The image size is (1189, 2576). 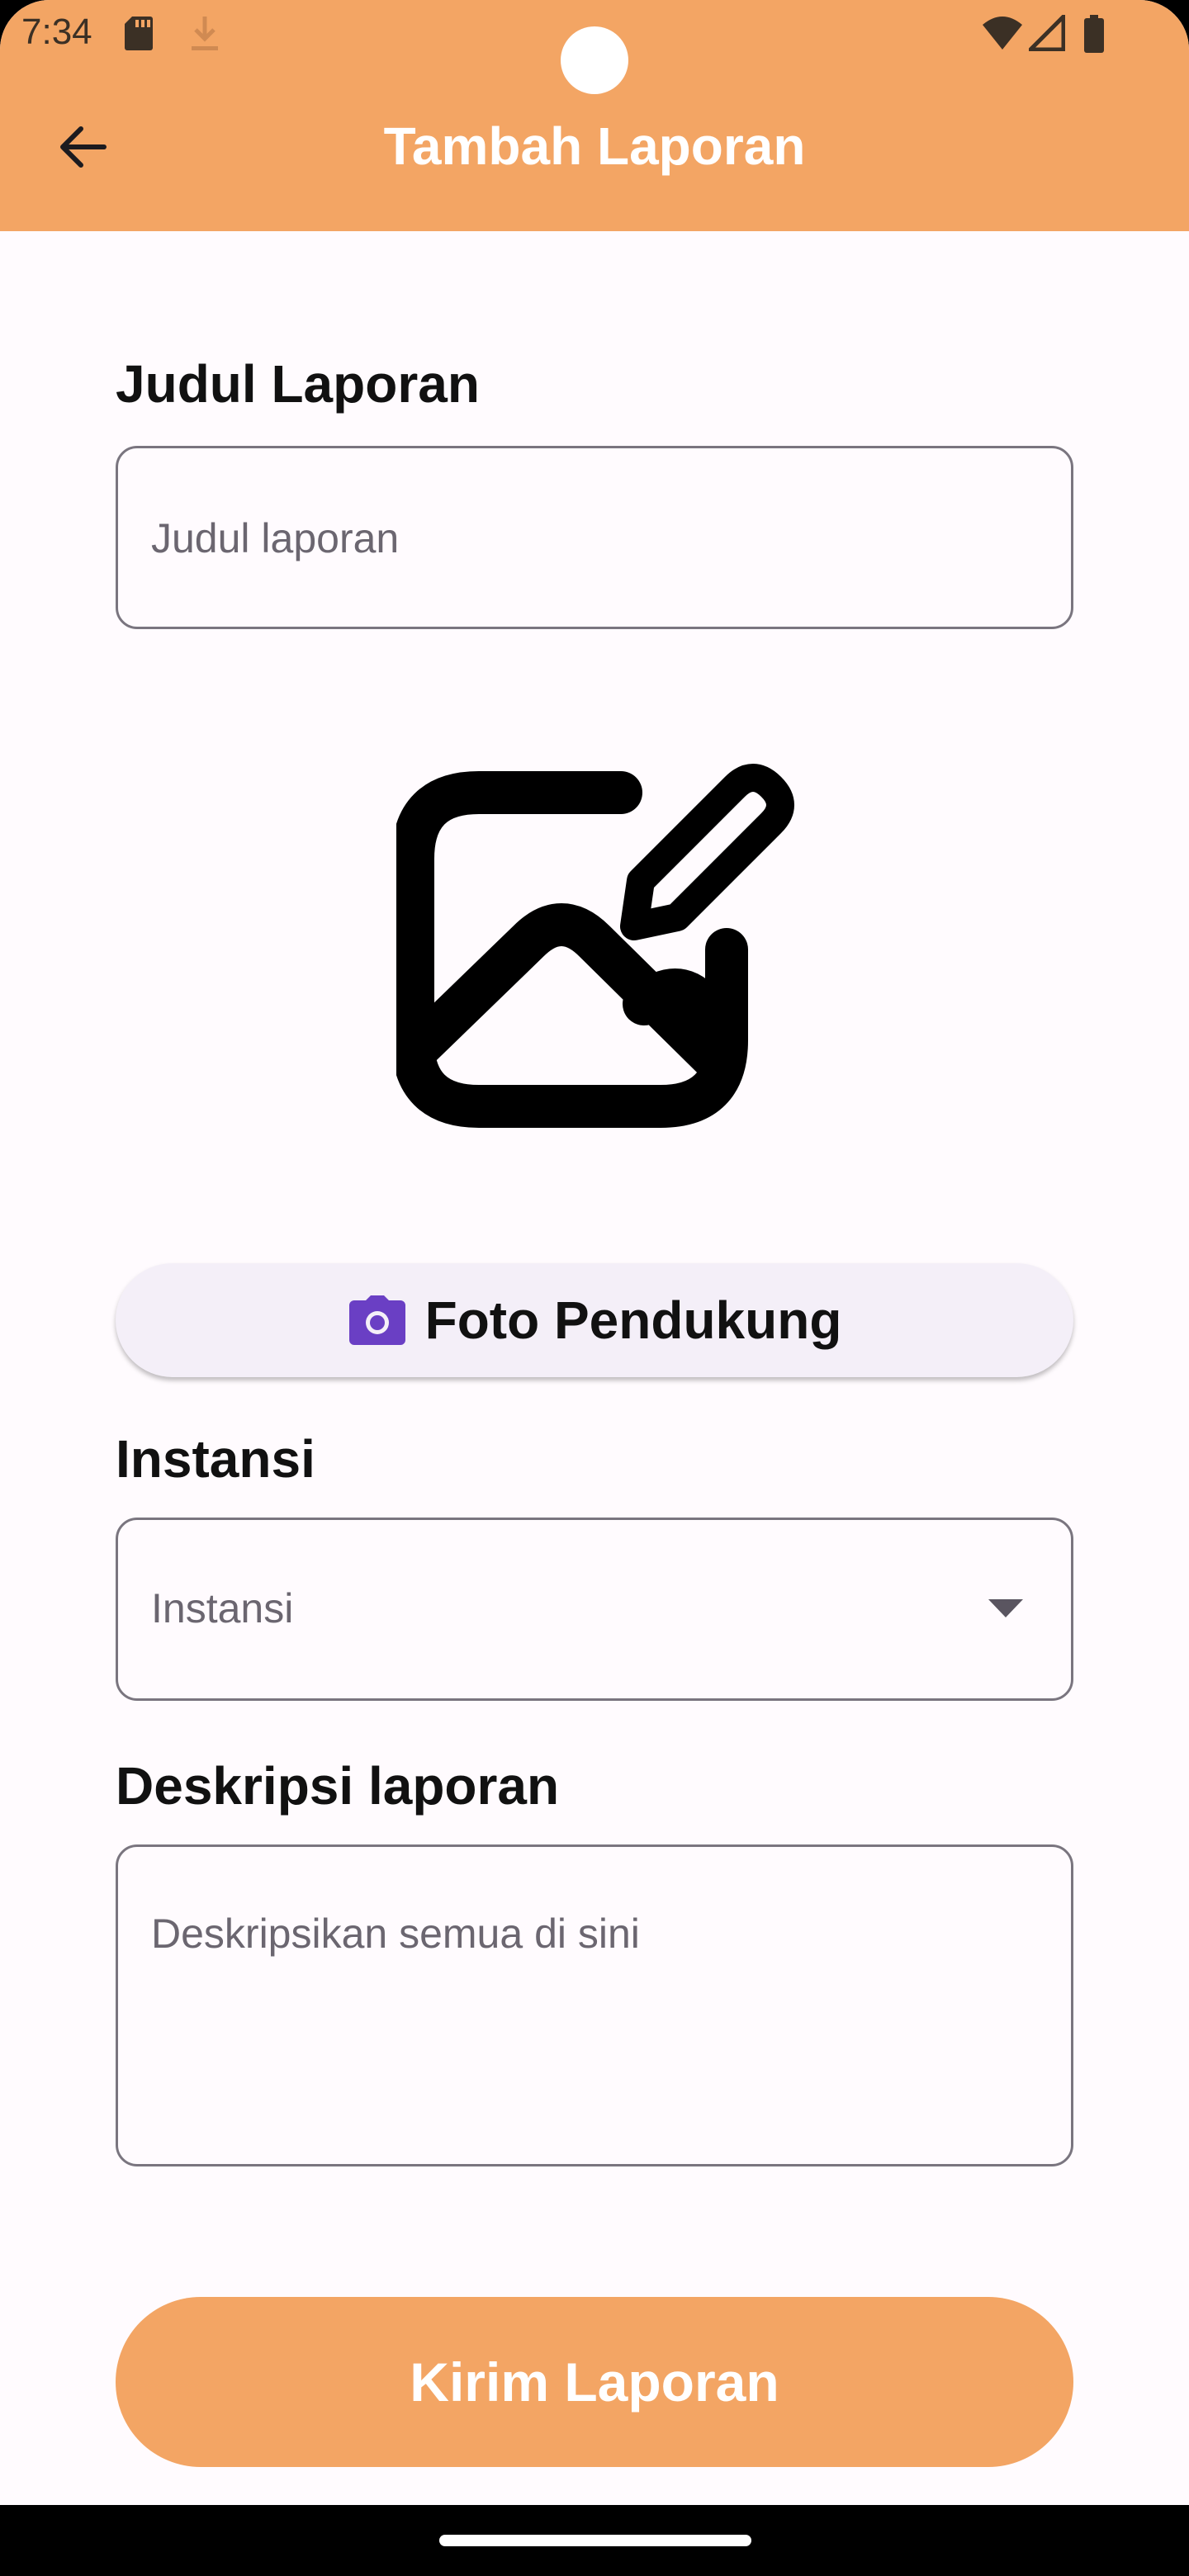 What do you see at coordinates (594, 146) in the screenshot?
I see `page-title: Tambah Laporan` at bounding box center [594, 146].